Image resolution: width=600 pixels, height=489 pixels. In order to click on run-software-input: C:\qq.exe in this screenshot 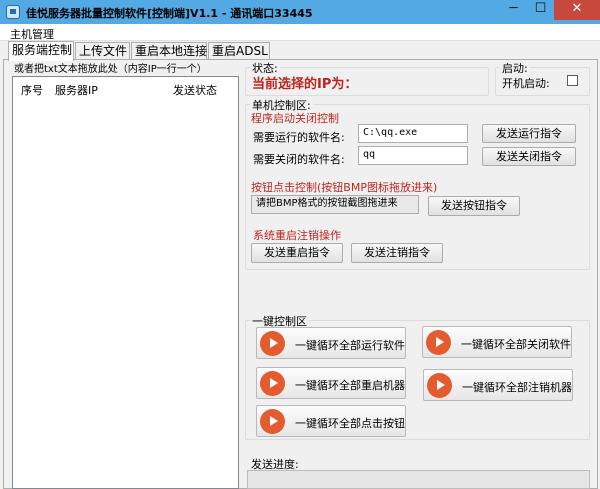, I will do `click(413, 133)`.